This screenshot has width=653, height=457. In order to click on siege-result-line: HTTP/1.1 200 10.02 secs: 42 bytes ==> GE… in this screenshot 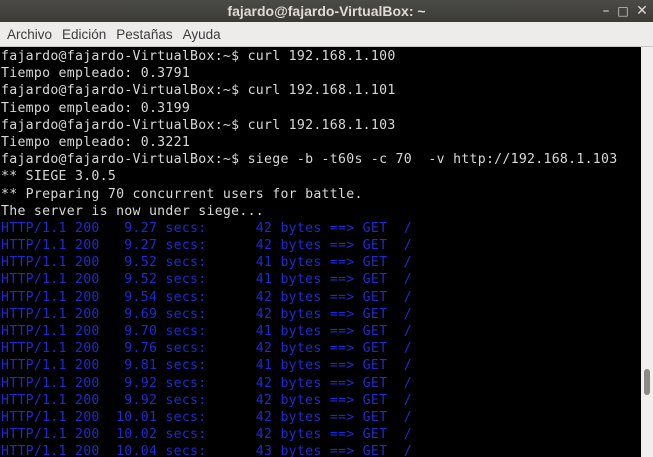, I will do `click(206, 435)`.